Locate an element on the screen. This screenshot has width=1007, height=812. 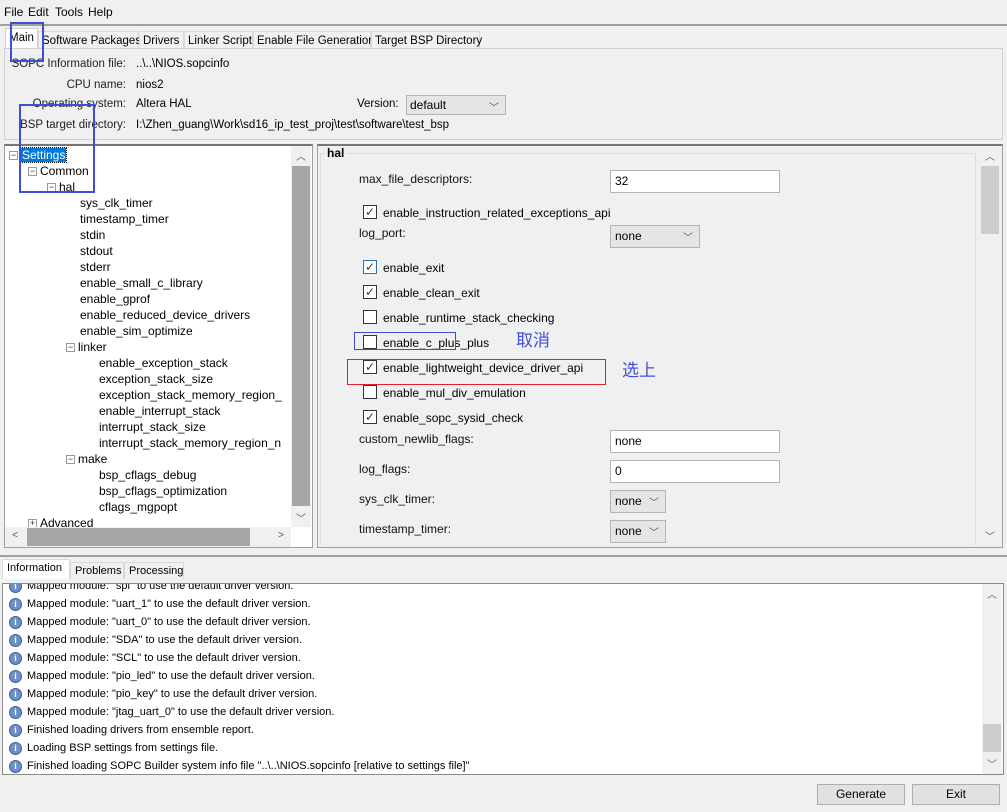
scroll-right-icon: > is located at coordinates (281, 535).